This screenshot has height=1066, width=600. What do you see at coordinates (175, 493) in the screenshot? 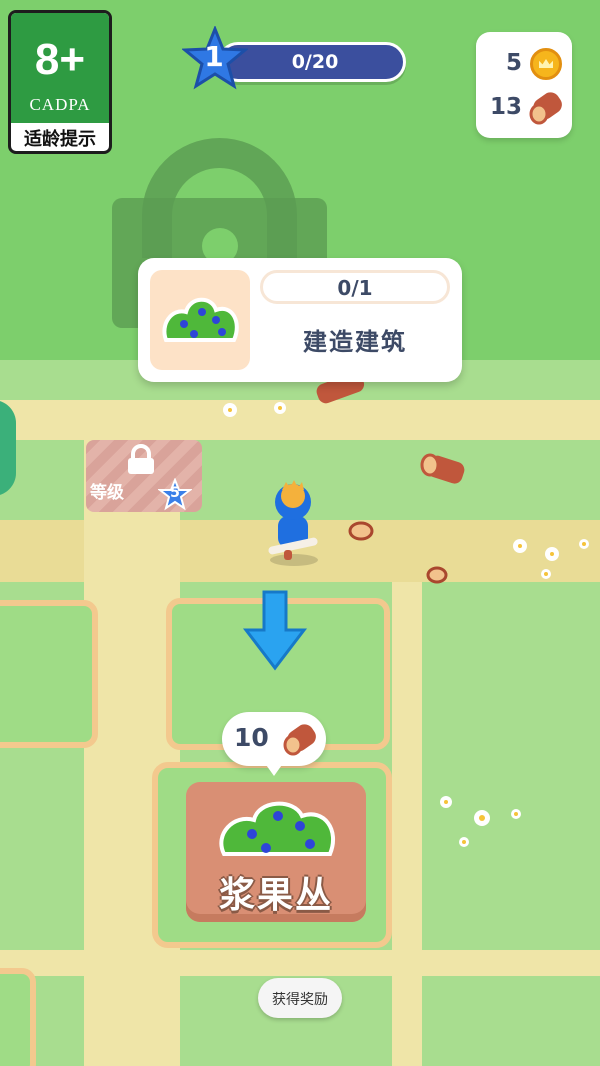
I see `required-level-value: 5` at bounding box center [175, 493].